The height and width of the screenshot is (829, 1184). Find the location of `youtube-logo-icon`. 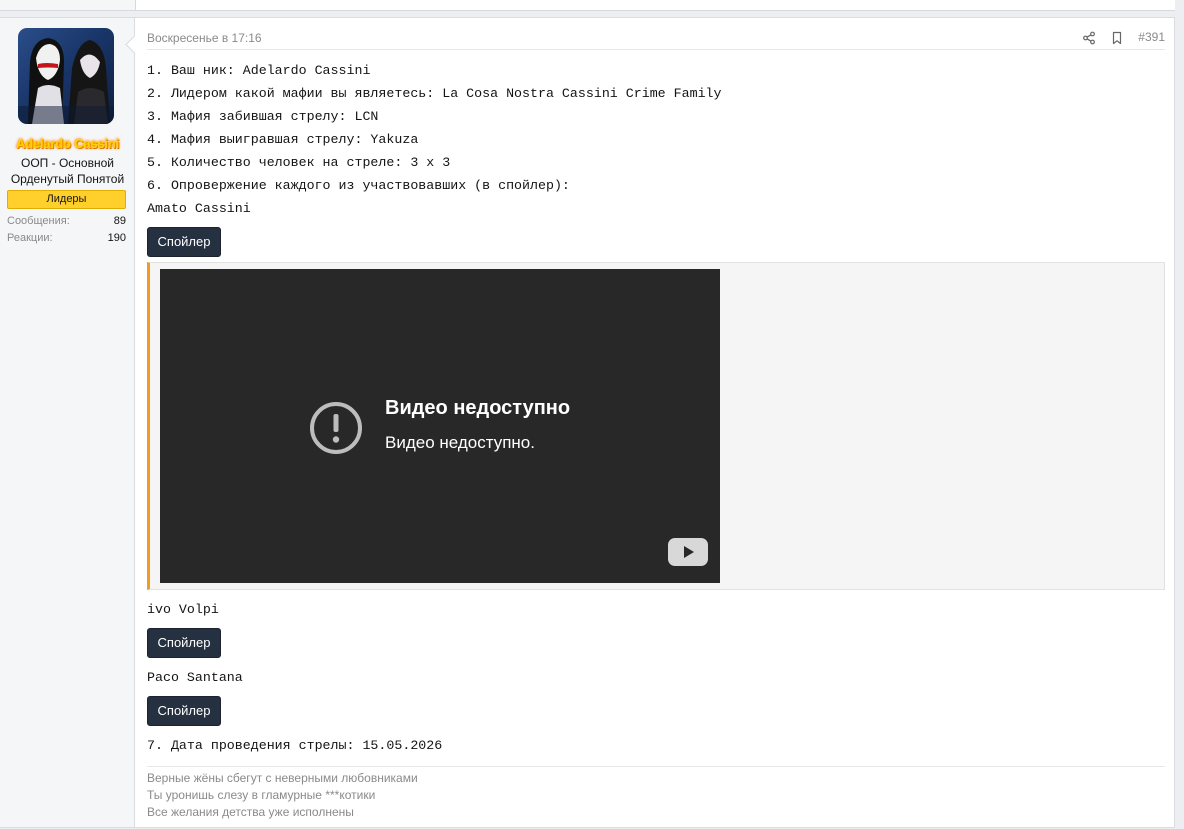

youtube-logo-icon is located at coordinates (688, 554).